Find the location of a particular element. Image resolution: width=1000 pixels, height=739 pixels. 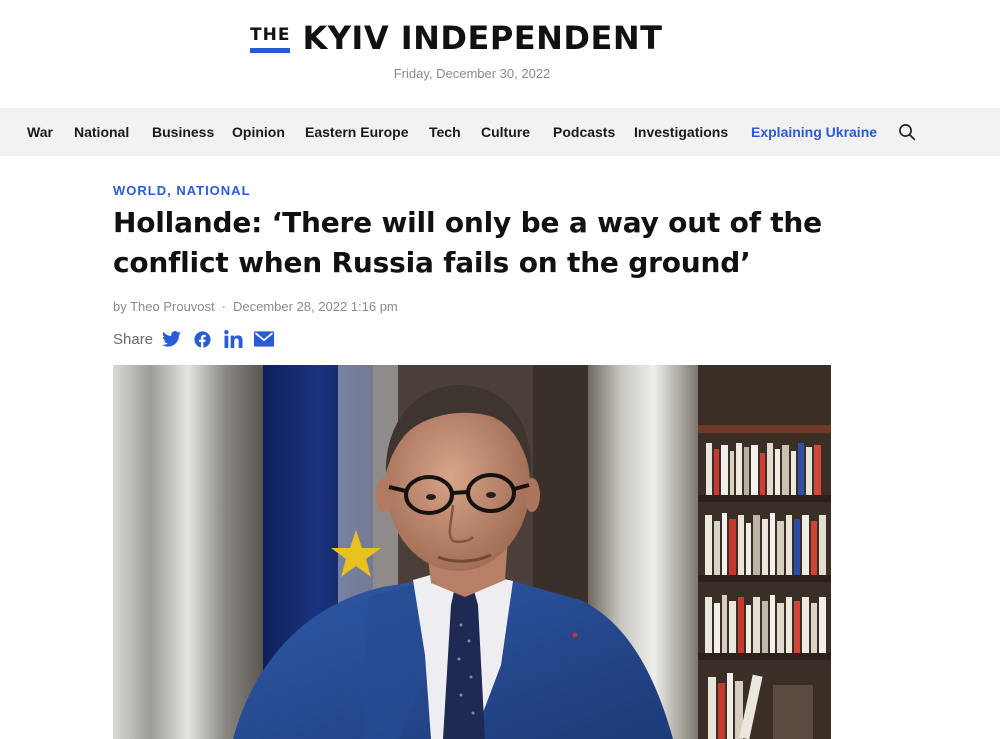

nav-item-eastern-europe: Eastern Europe is located at coordinates (356, 132).